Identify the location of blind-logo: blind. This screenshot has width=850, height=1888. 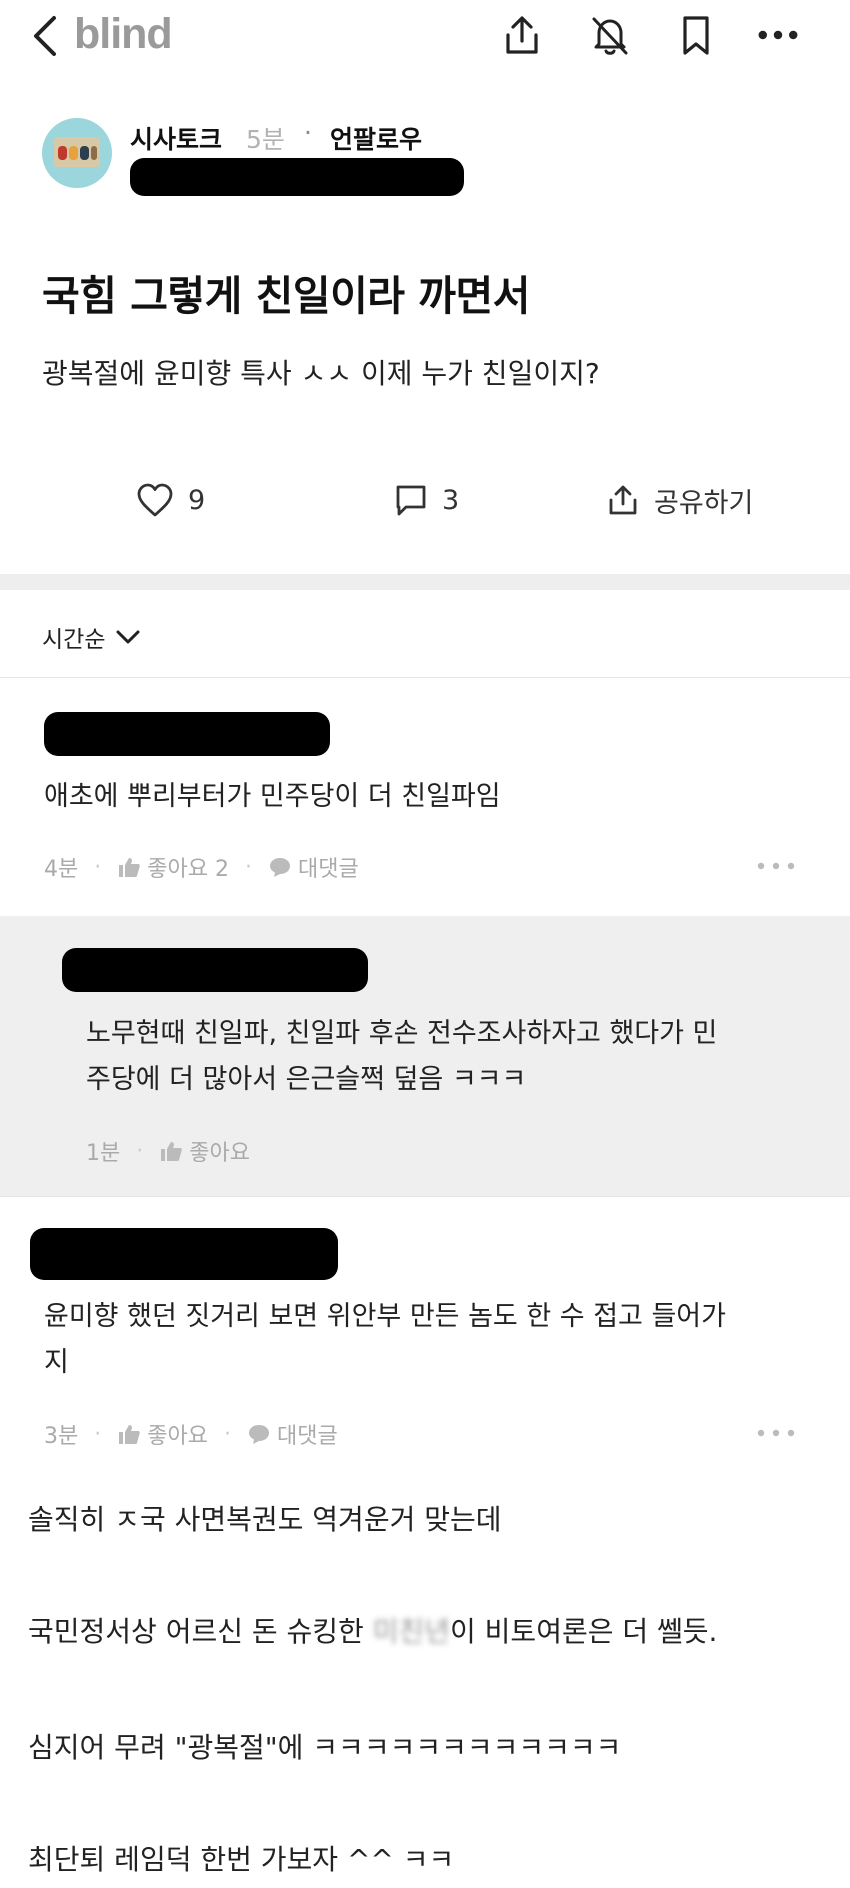
(123, 34).